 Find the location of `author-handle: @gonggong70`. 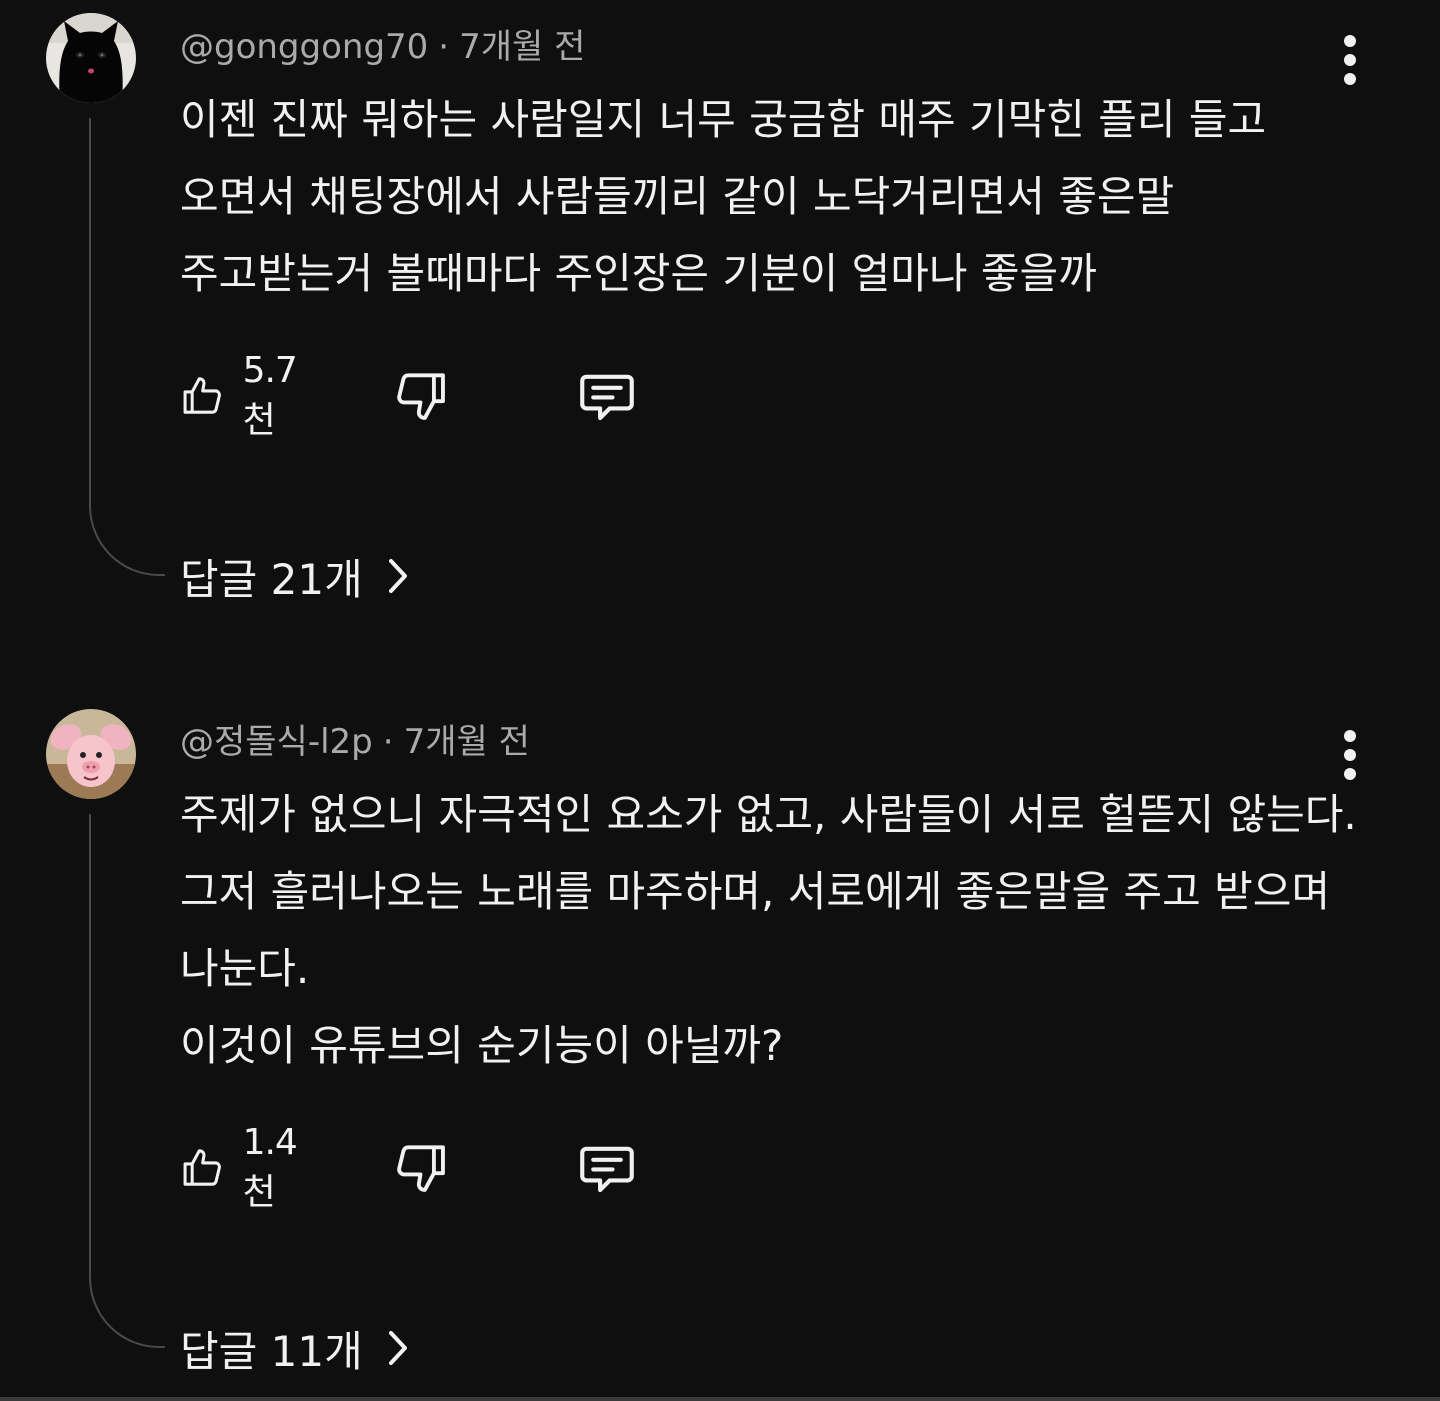

author-handle: @gonggong70 is located at coordinates (304, 47).